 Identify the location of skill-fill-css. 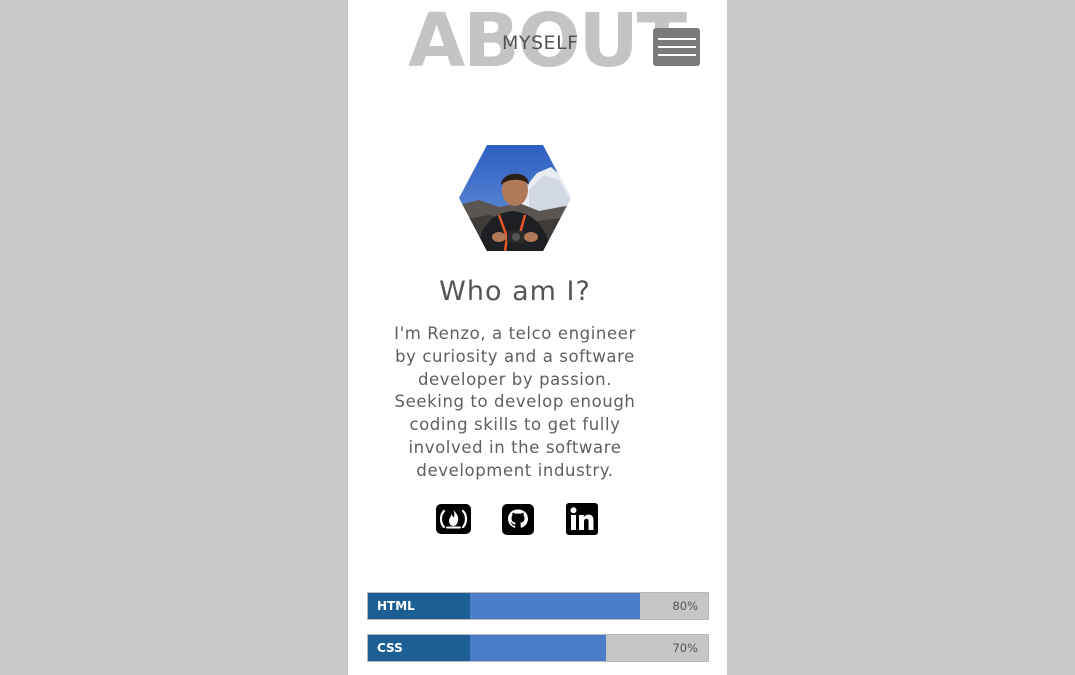
(538, 648).